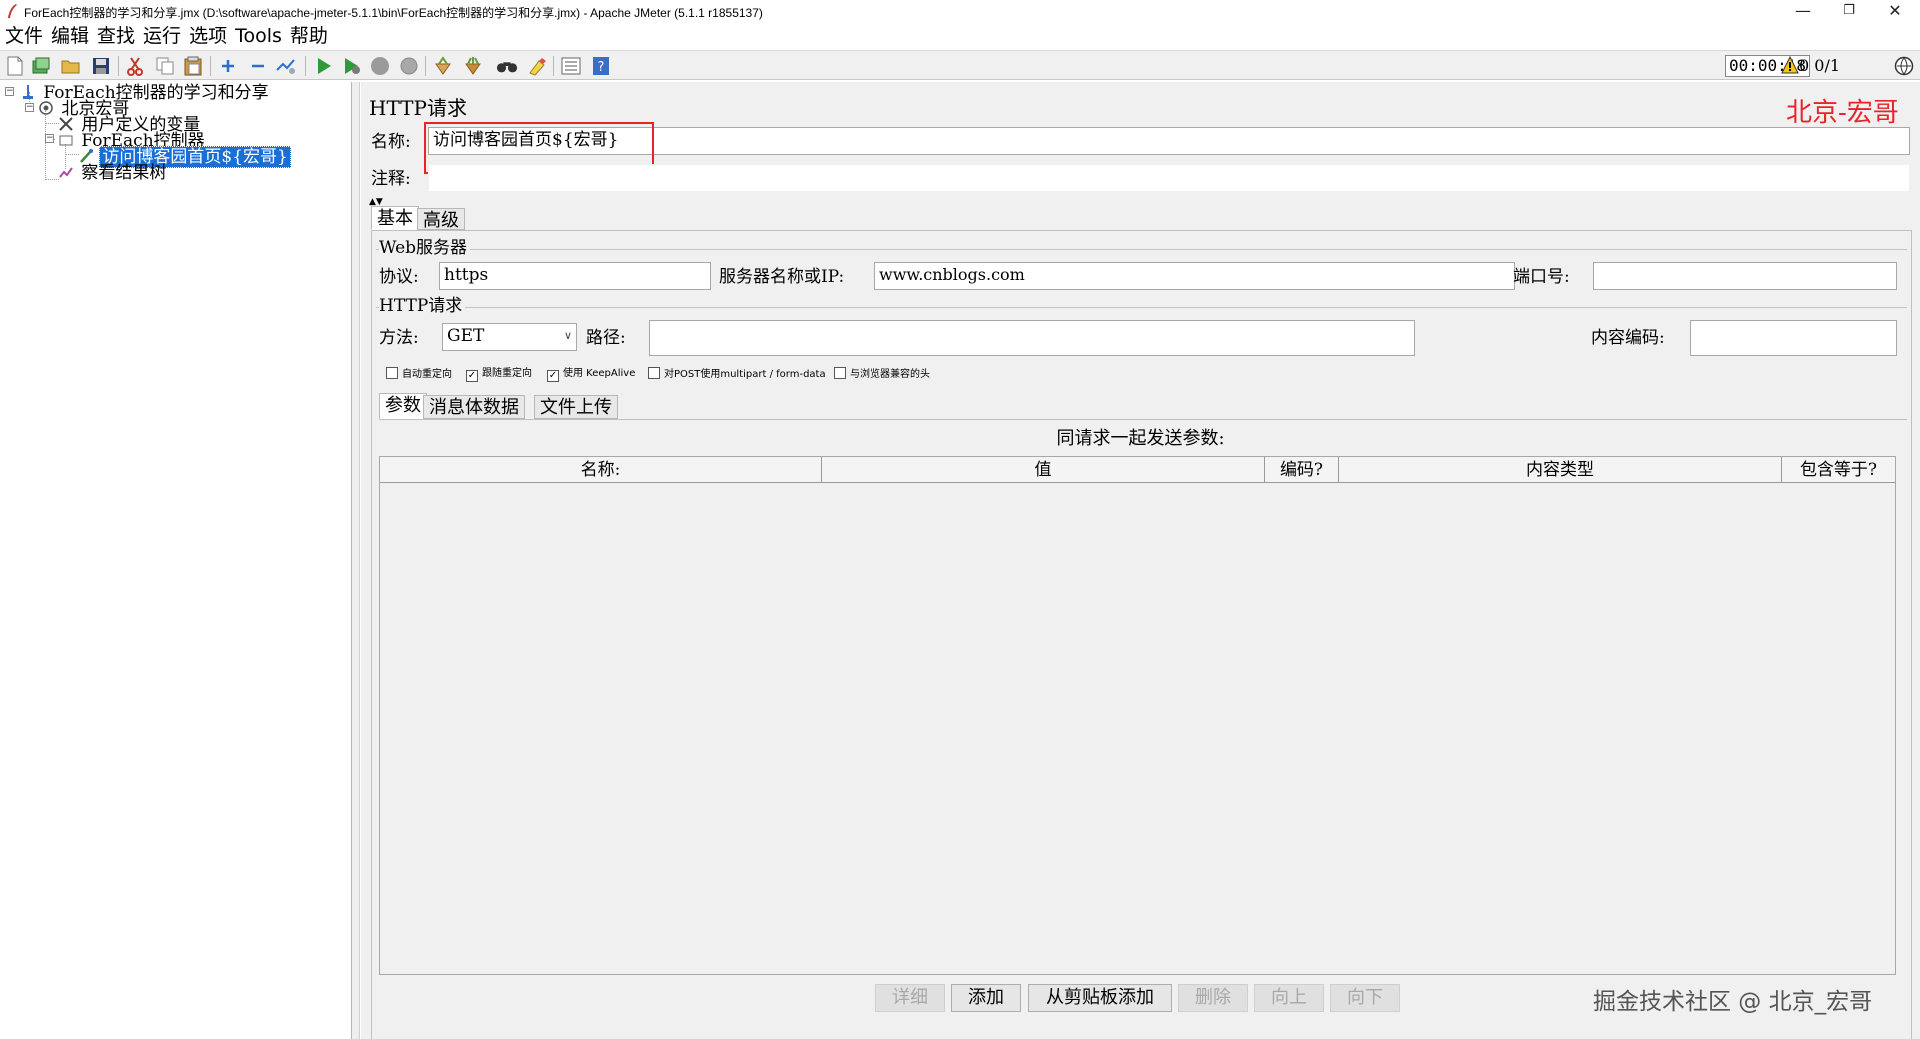 Image resolution: width=1920 pixels, height=1039 pixels. Describe the element at coordinates (29, 107) in the screenshot. I see `tree-collapse-toggle-thread-group: −` at that location.